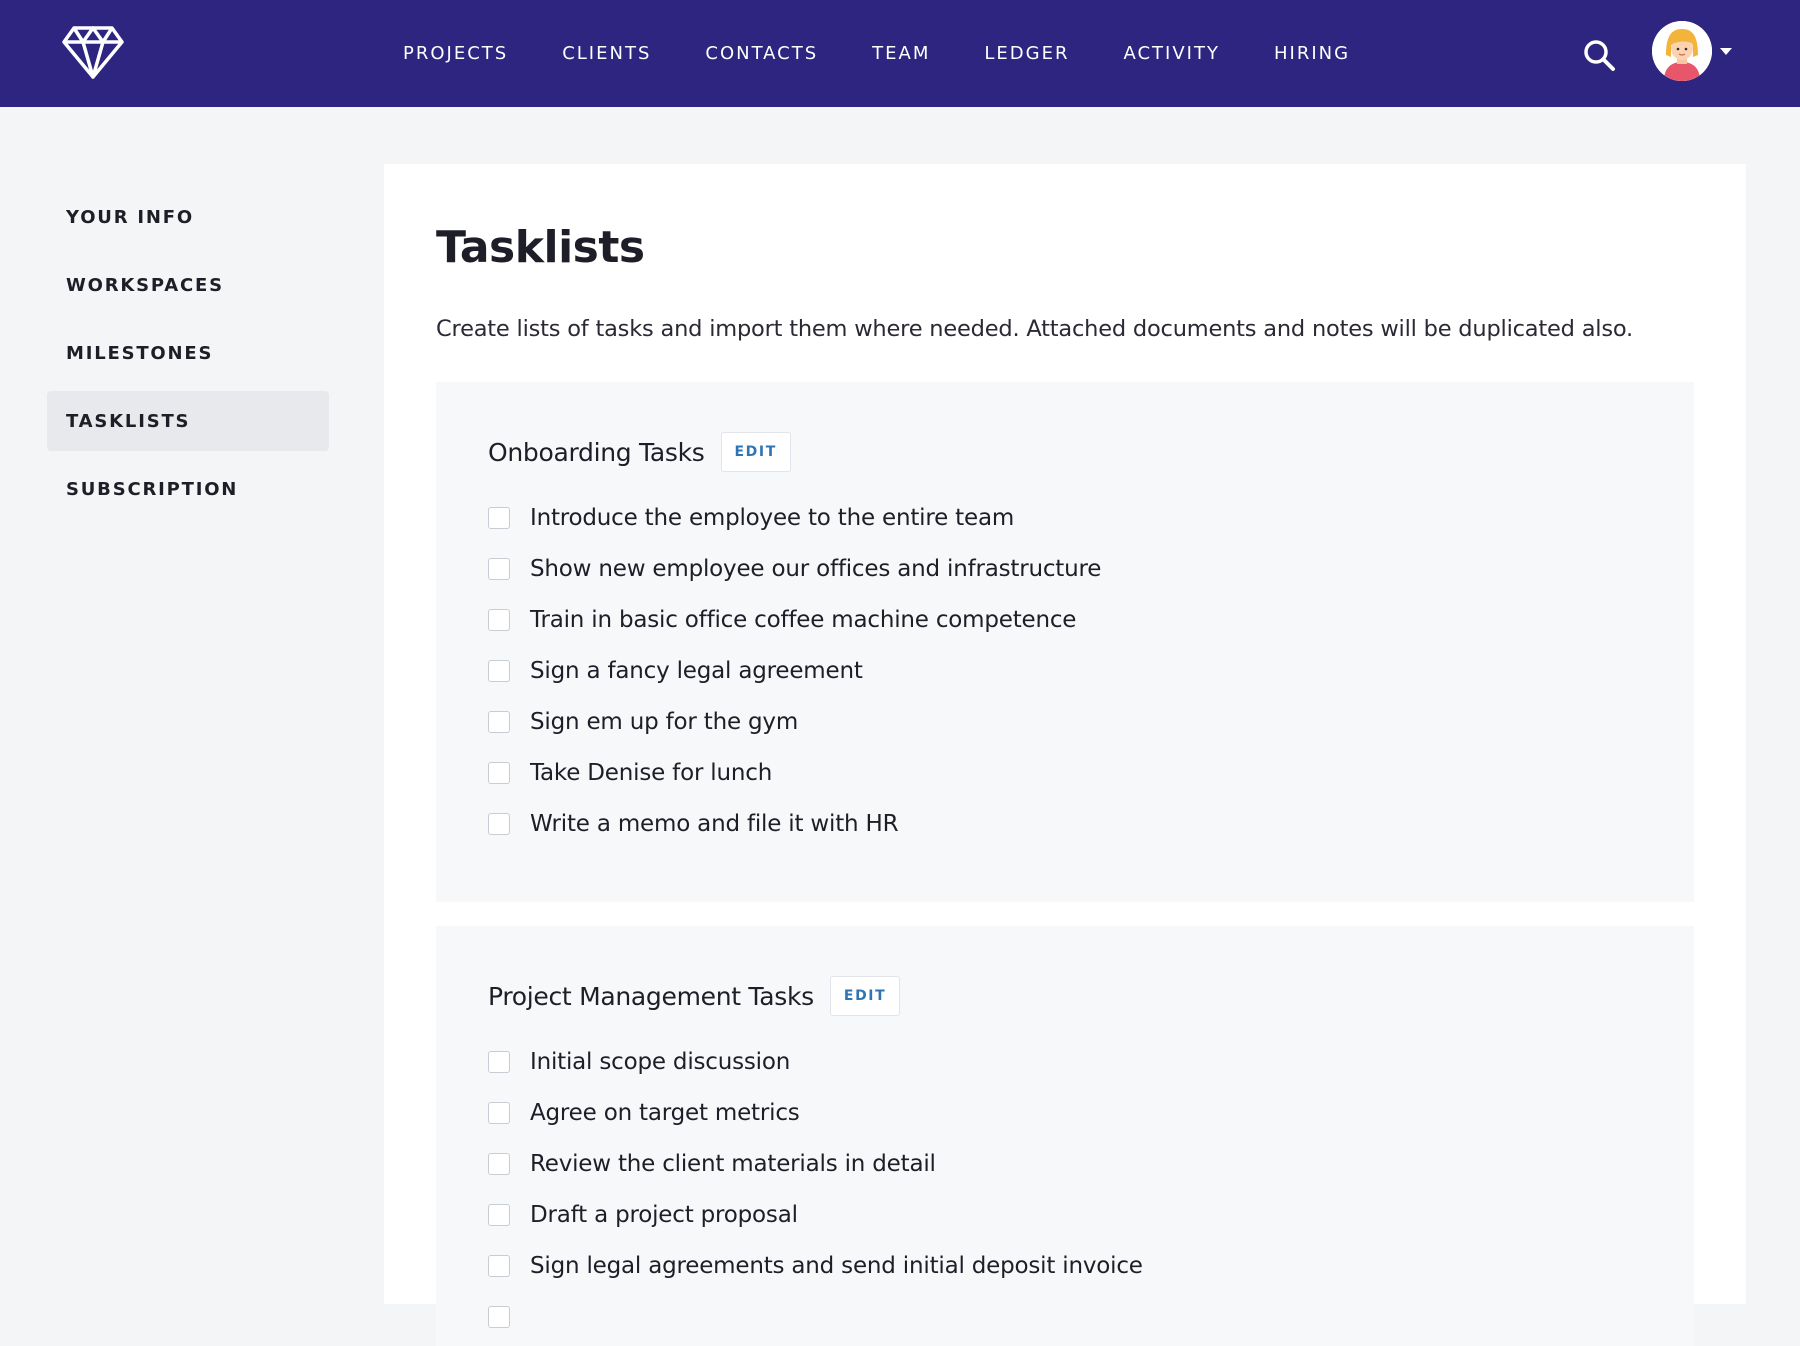 The image size is (1800, 1346). Describe the element at coordinates (794, 772) in the screenshot. I see `task-item: Take Denise for lunch` at that location.